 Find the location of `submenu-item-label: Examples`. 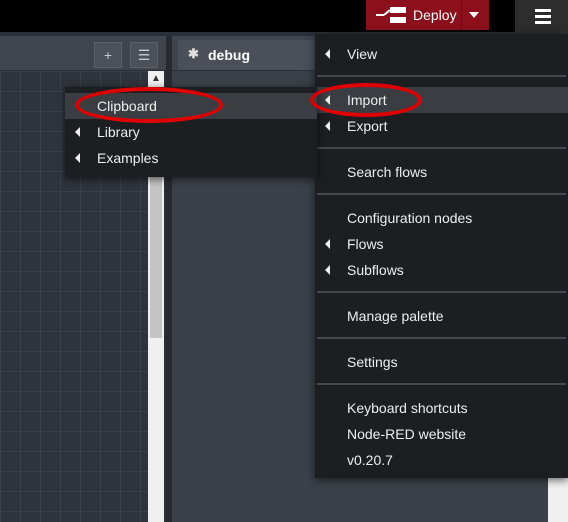

submenu-item-label: Examples is located at coordinates (128, 158).